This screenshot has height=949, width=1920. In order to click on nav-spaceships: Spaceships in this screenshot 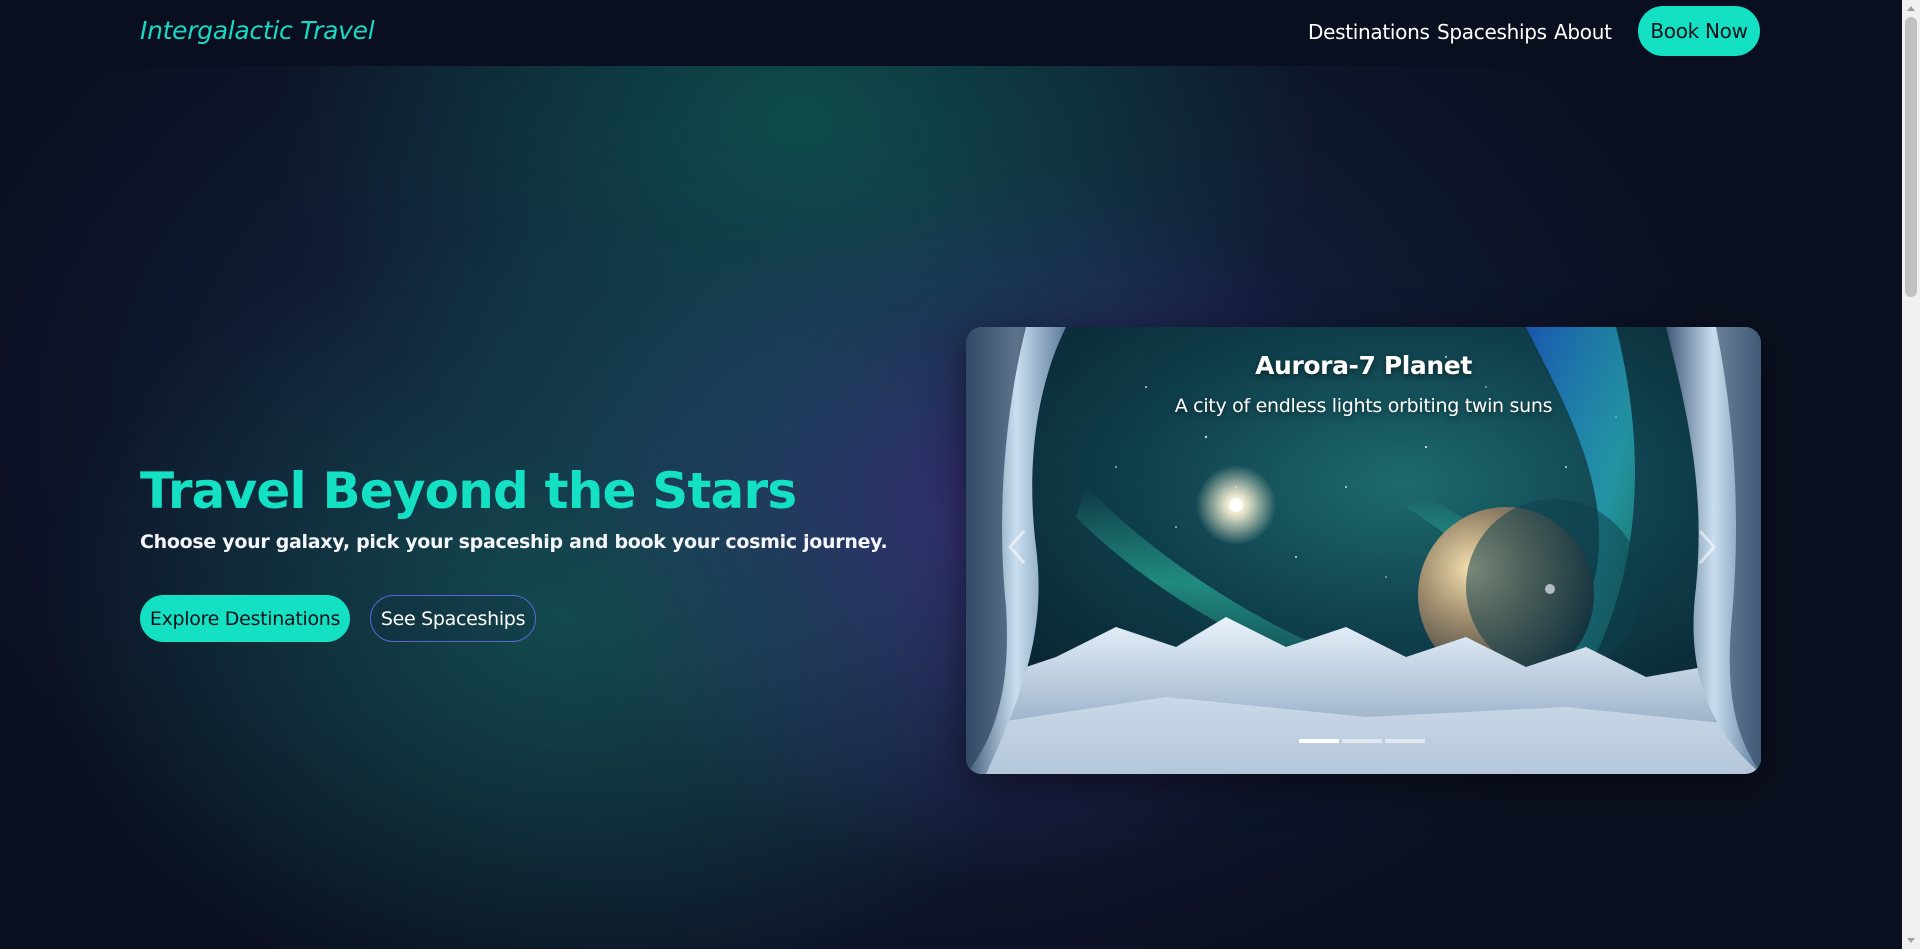, I will do `click(1492, 32)`.